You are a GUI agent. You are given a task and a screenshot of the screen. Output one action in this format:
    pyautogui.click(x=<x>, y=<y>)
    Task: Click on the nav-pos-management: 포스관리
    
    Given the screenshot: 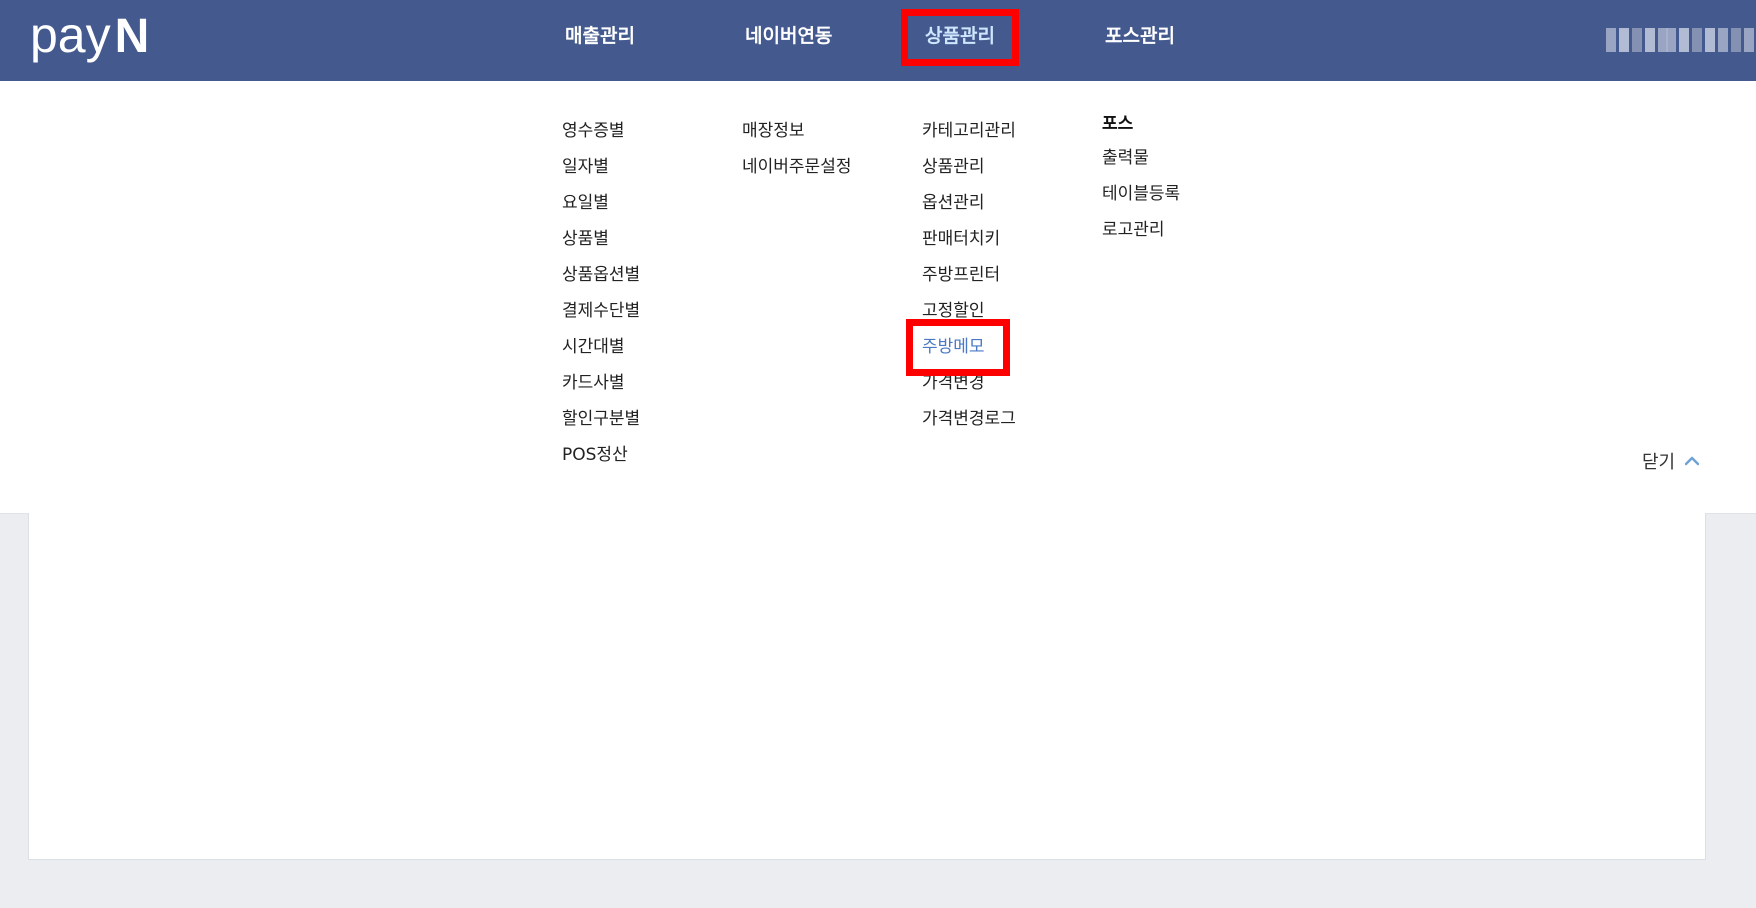 What is the action you would take?
    pyautogui.click(x=1140, y=36)
    